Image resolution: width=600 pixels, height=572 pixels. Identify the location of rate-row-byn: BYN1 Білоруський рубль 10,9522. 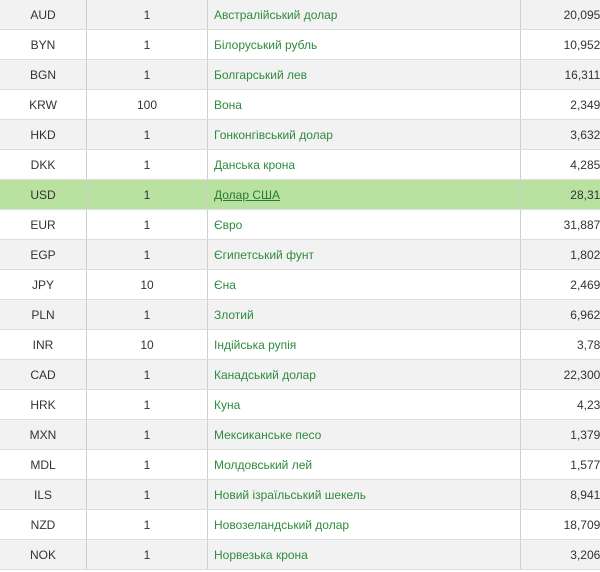
(300, 44).